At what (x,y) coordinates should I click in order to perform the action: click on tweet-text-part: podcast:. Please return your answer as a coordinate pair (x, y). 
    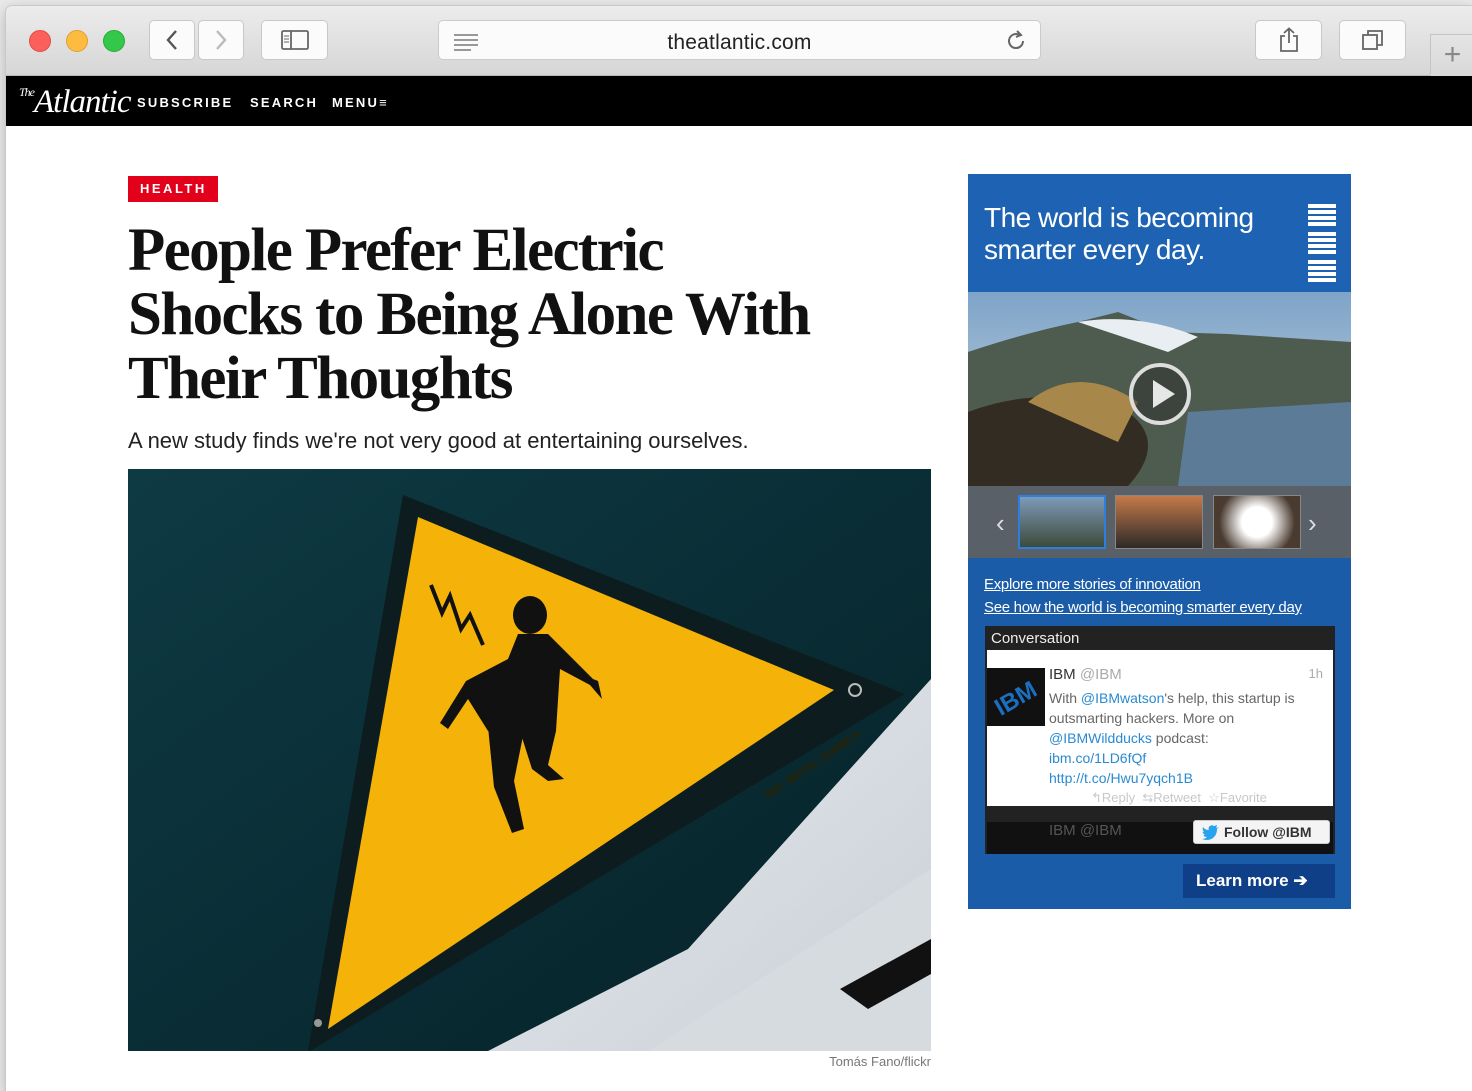
    Looking at the image, I should click on (1180, 738).